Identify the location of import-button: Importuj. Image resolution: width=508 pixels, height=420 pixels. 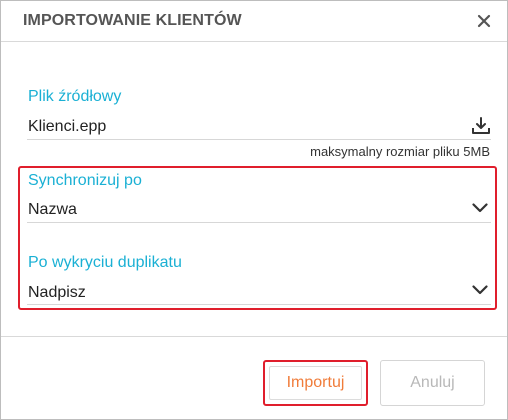
(315, 383).